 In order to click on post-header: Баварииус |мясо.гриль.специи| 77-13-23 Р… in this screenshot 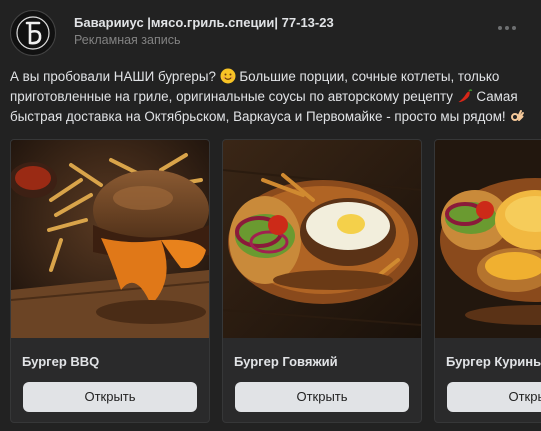, I will do `click(270, 33)`.